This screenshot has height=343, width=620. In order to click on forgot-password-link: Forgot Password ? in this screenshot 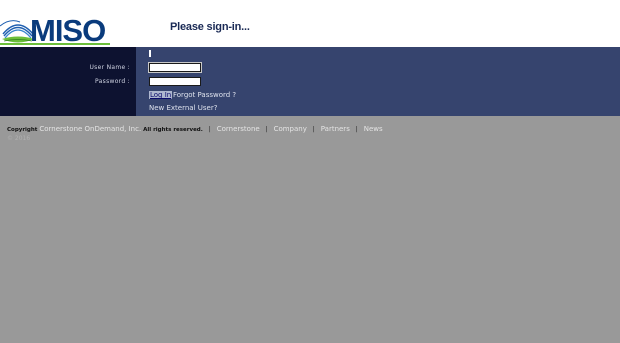, I will do `click(204, 95)`.